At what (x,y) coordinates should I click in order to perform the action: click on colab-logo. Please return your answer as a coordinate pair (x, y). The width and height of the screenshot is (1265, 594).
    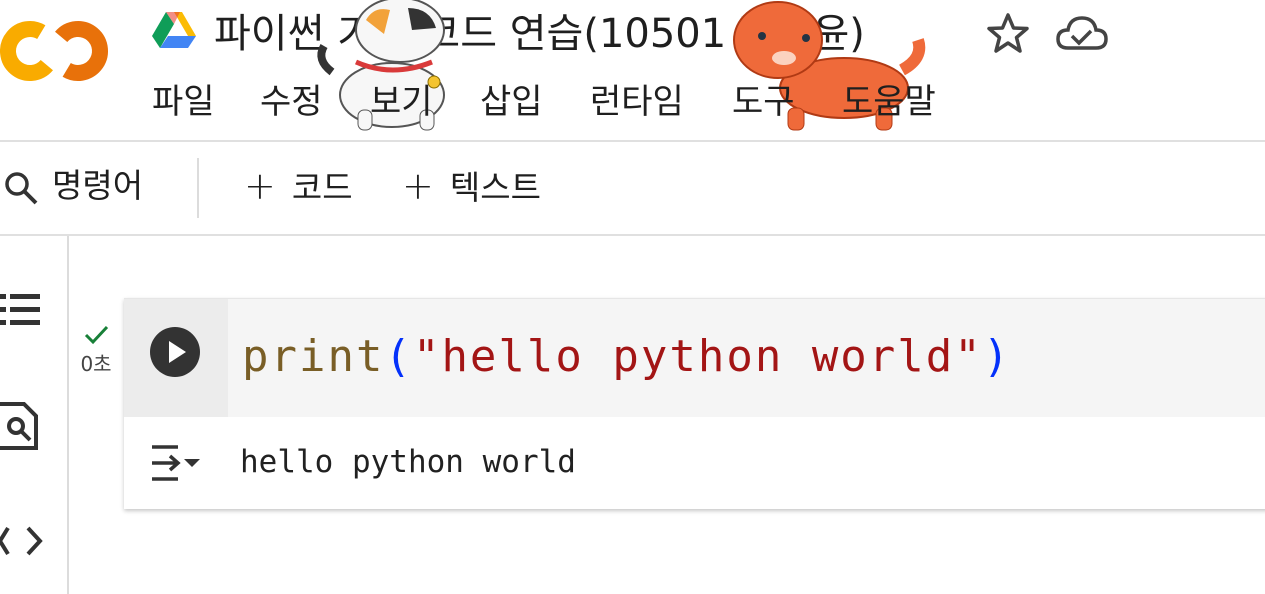
    Looking at the image, I should click on (55, 51).